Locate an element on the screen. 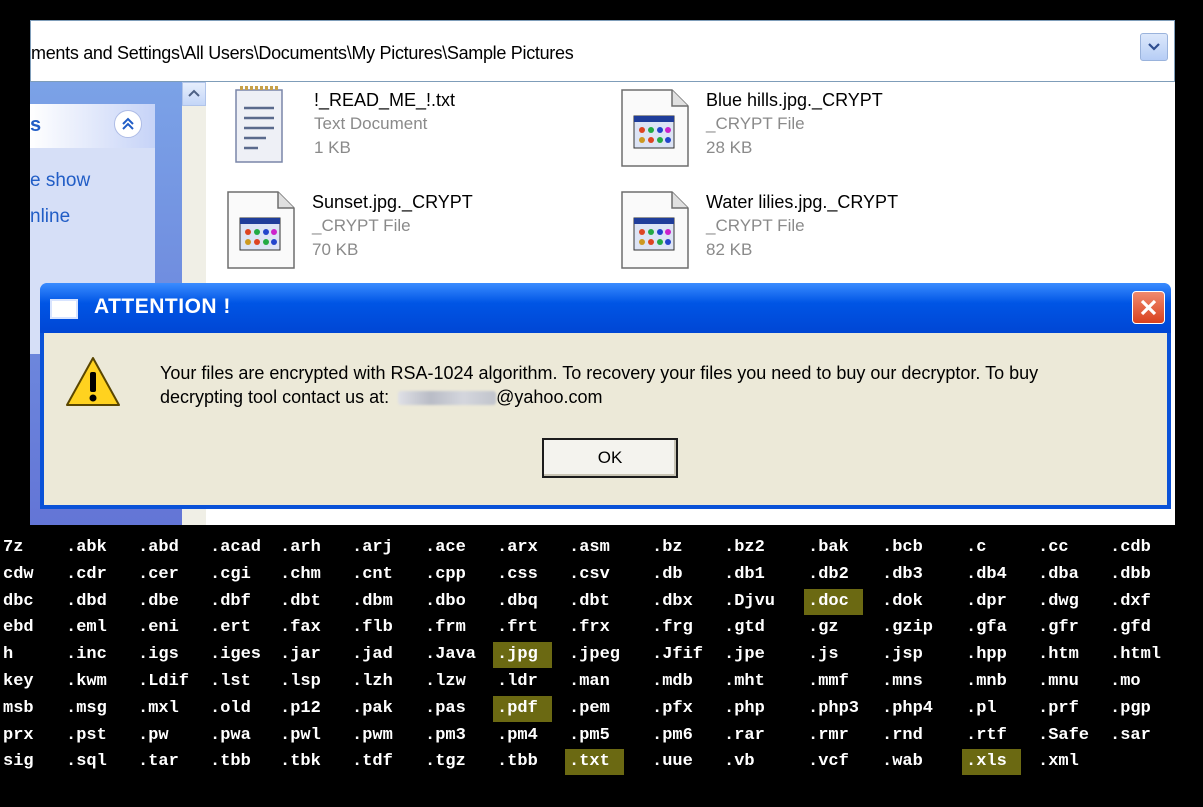  chevron-up-icon is located at coordinates (194, 93).